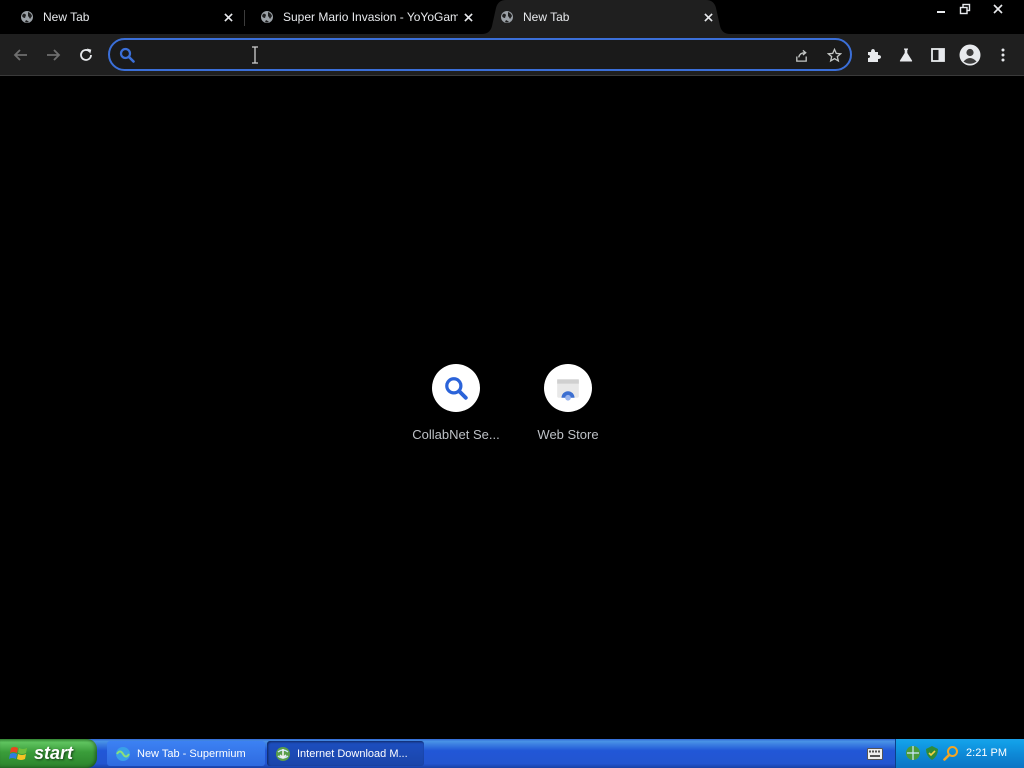 Image resolution: width=1024 pixels, height=768 pixels. I want to click on tab-2: Super Mario Invasion - YoYoGames, so click(362, 17).